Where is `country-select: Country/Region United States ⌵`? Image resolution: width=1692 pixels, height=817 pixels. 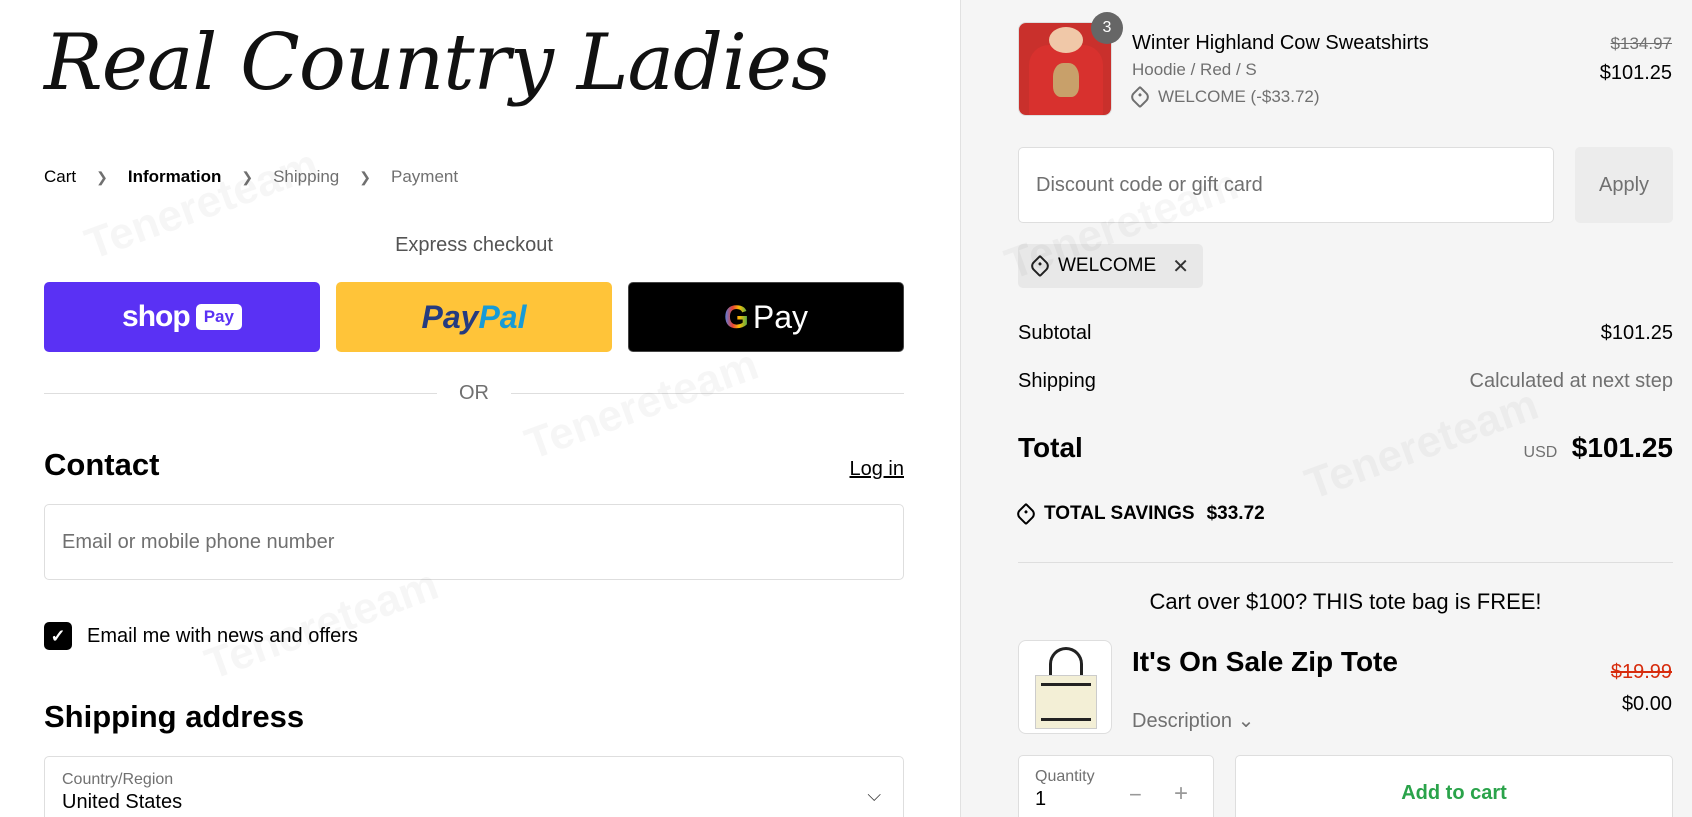
country-select: Country/Region United States ⌵ is located at coordinates (474, 786).